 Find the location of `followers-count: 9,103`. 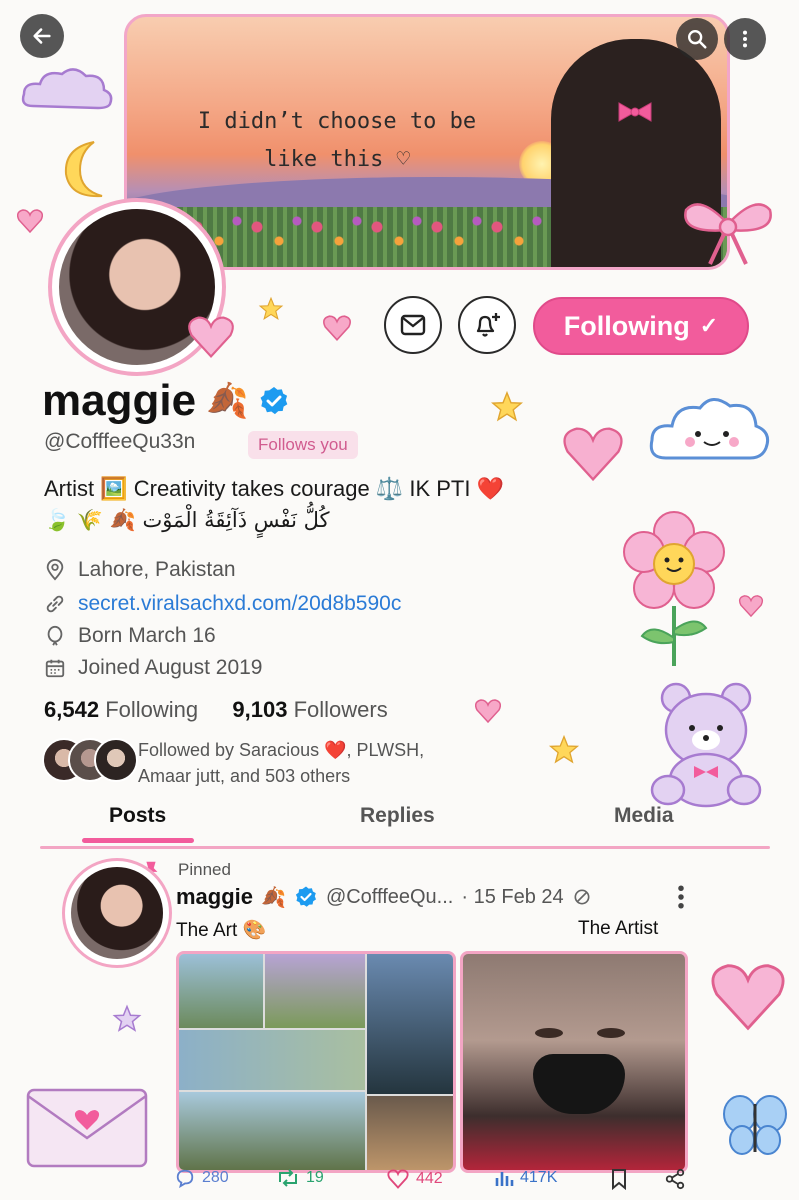

followers-count: 9,103 is located at coordinates (260, 709).